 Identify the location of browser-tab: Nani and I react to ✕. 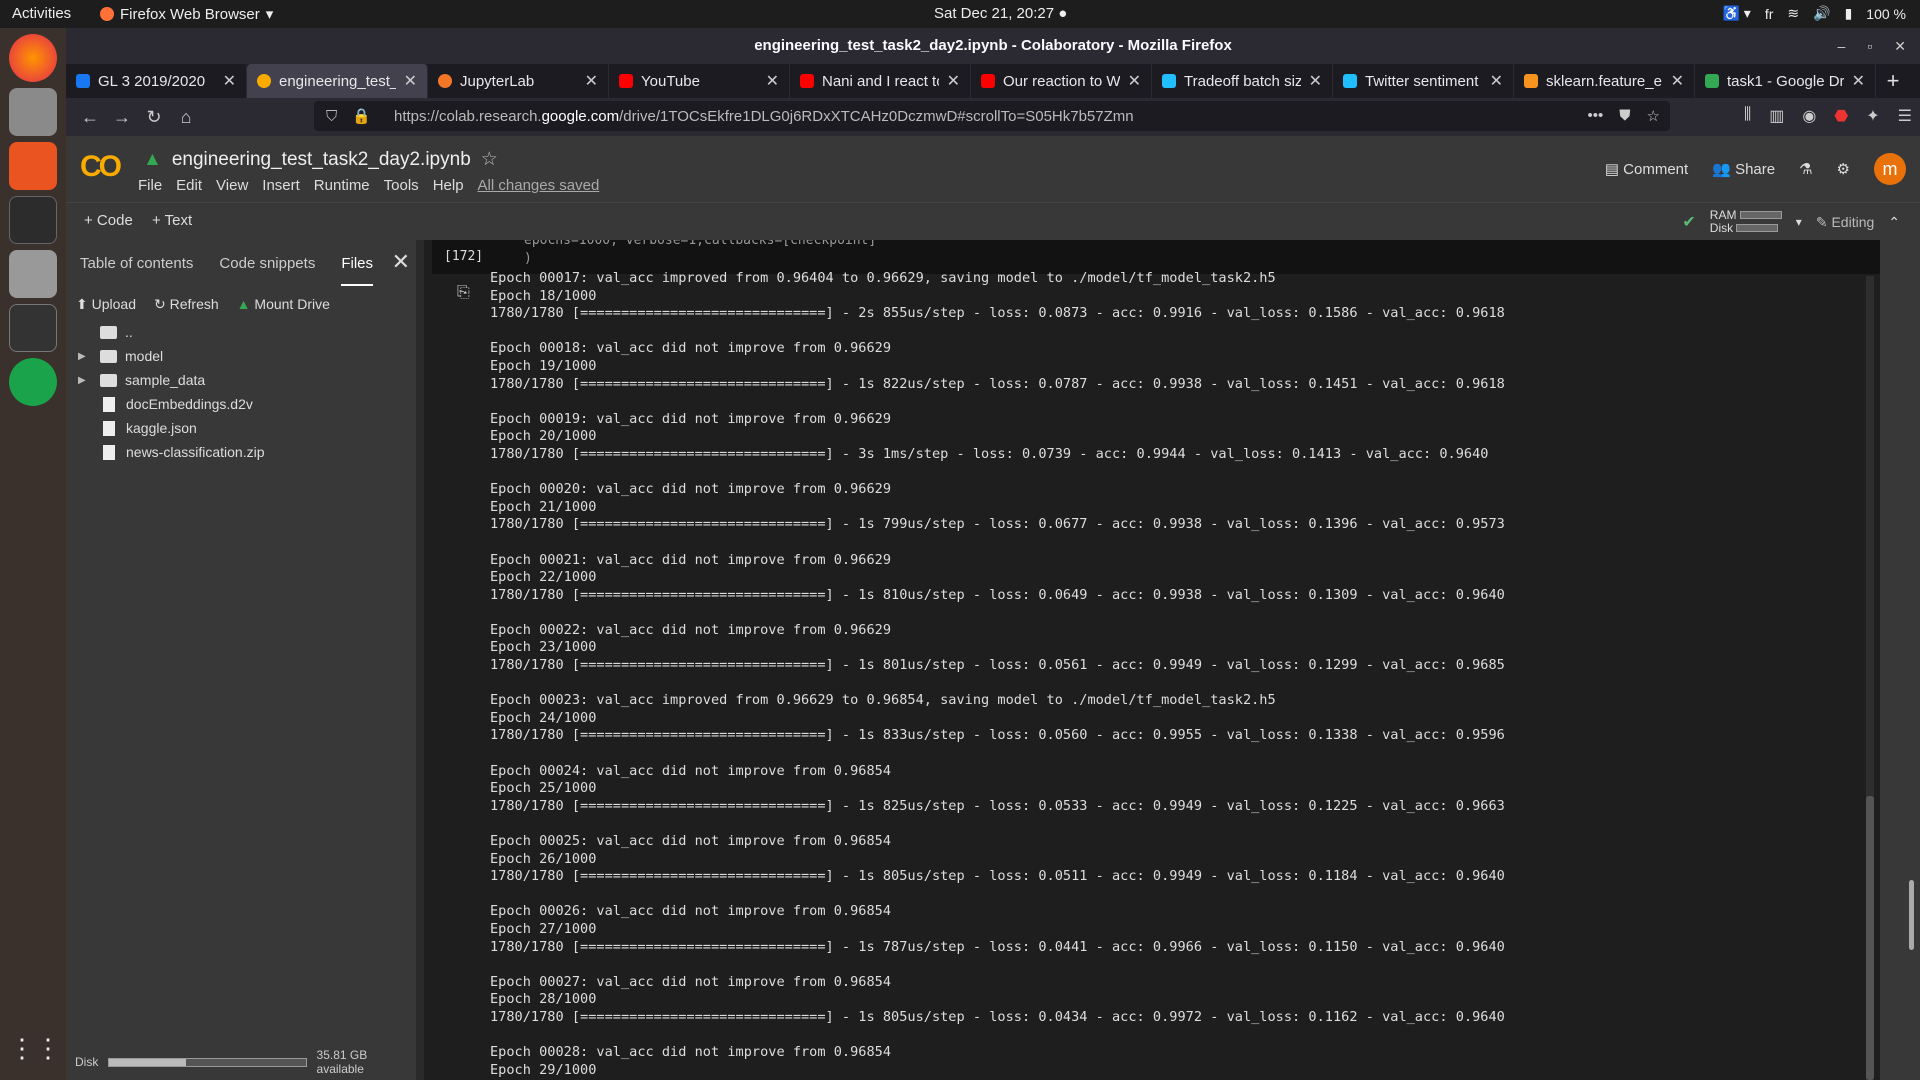
(880, 81).